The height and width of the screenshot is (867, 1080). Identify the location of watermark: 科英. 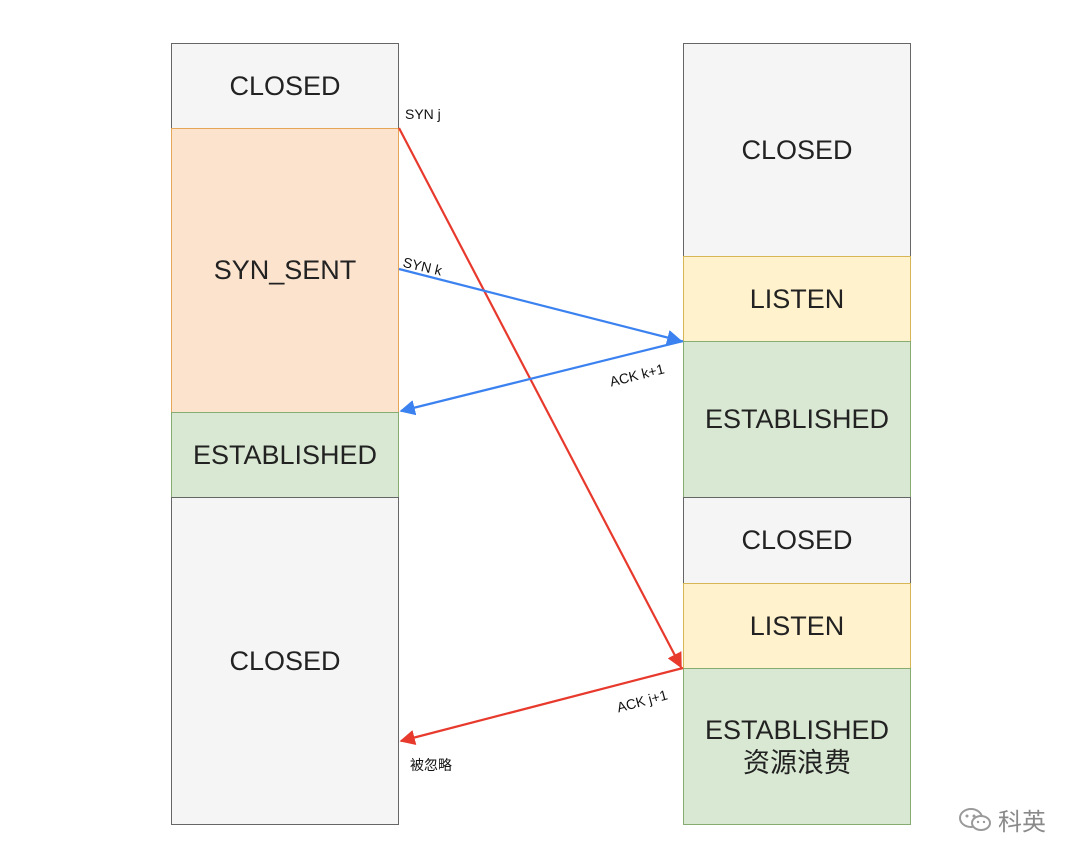
(1002, 819).